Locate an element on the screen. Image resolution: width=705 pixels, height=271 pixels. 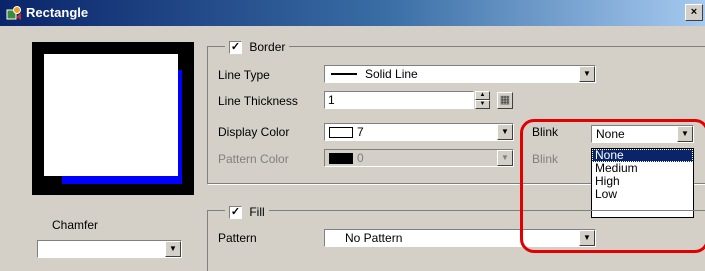
fill-checkbox: ✓ is located at coordinates (235, 213).